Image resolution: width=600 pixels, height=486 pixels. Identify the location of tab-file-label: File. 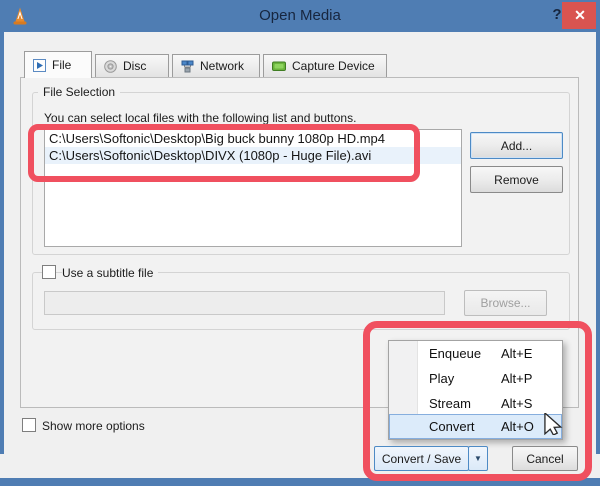
(62, 65).